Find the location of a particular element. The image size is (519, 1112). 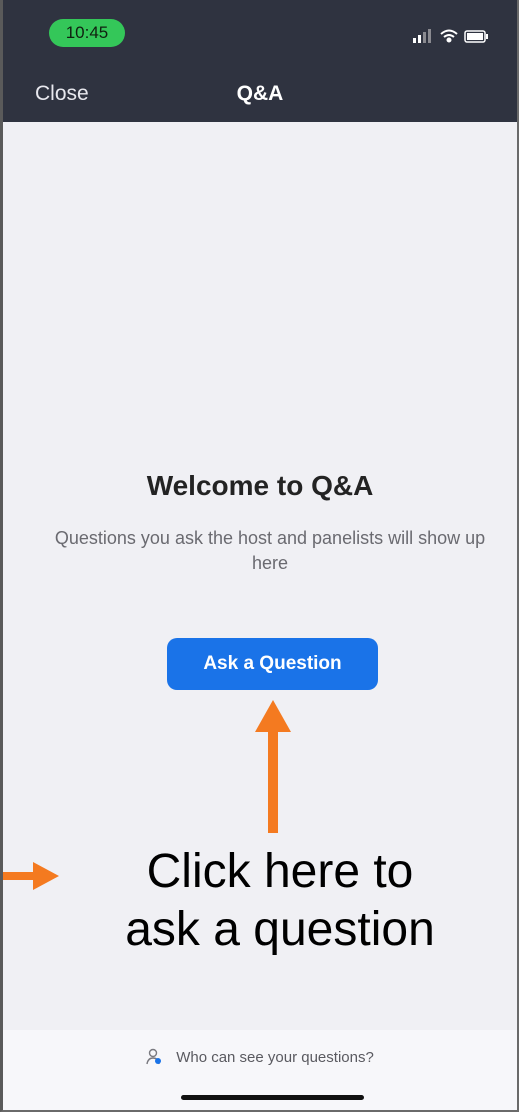

wifi-icon is located at coordinates (449, 36).